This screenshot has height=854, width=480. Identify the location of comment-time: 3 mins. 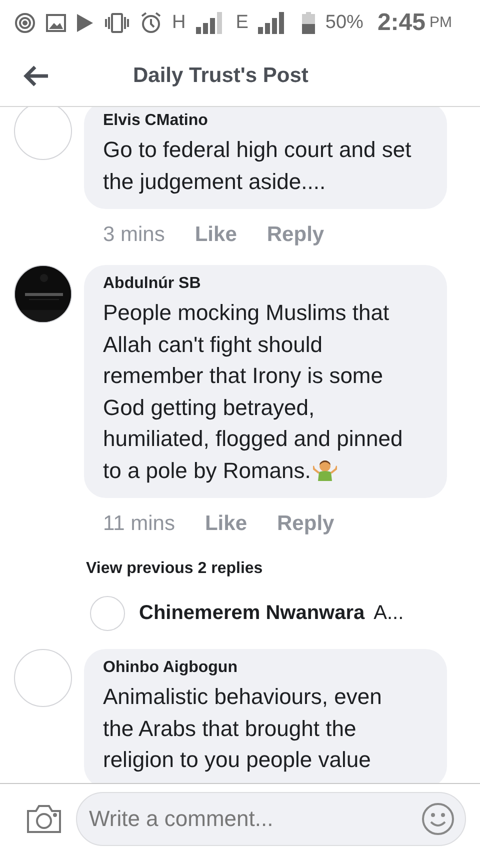
(134, 235).